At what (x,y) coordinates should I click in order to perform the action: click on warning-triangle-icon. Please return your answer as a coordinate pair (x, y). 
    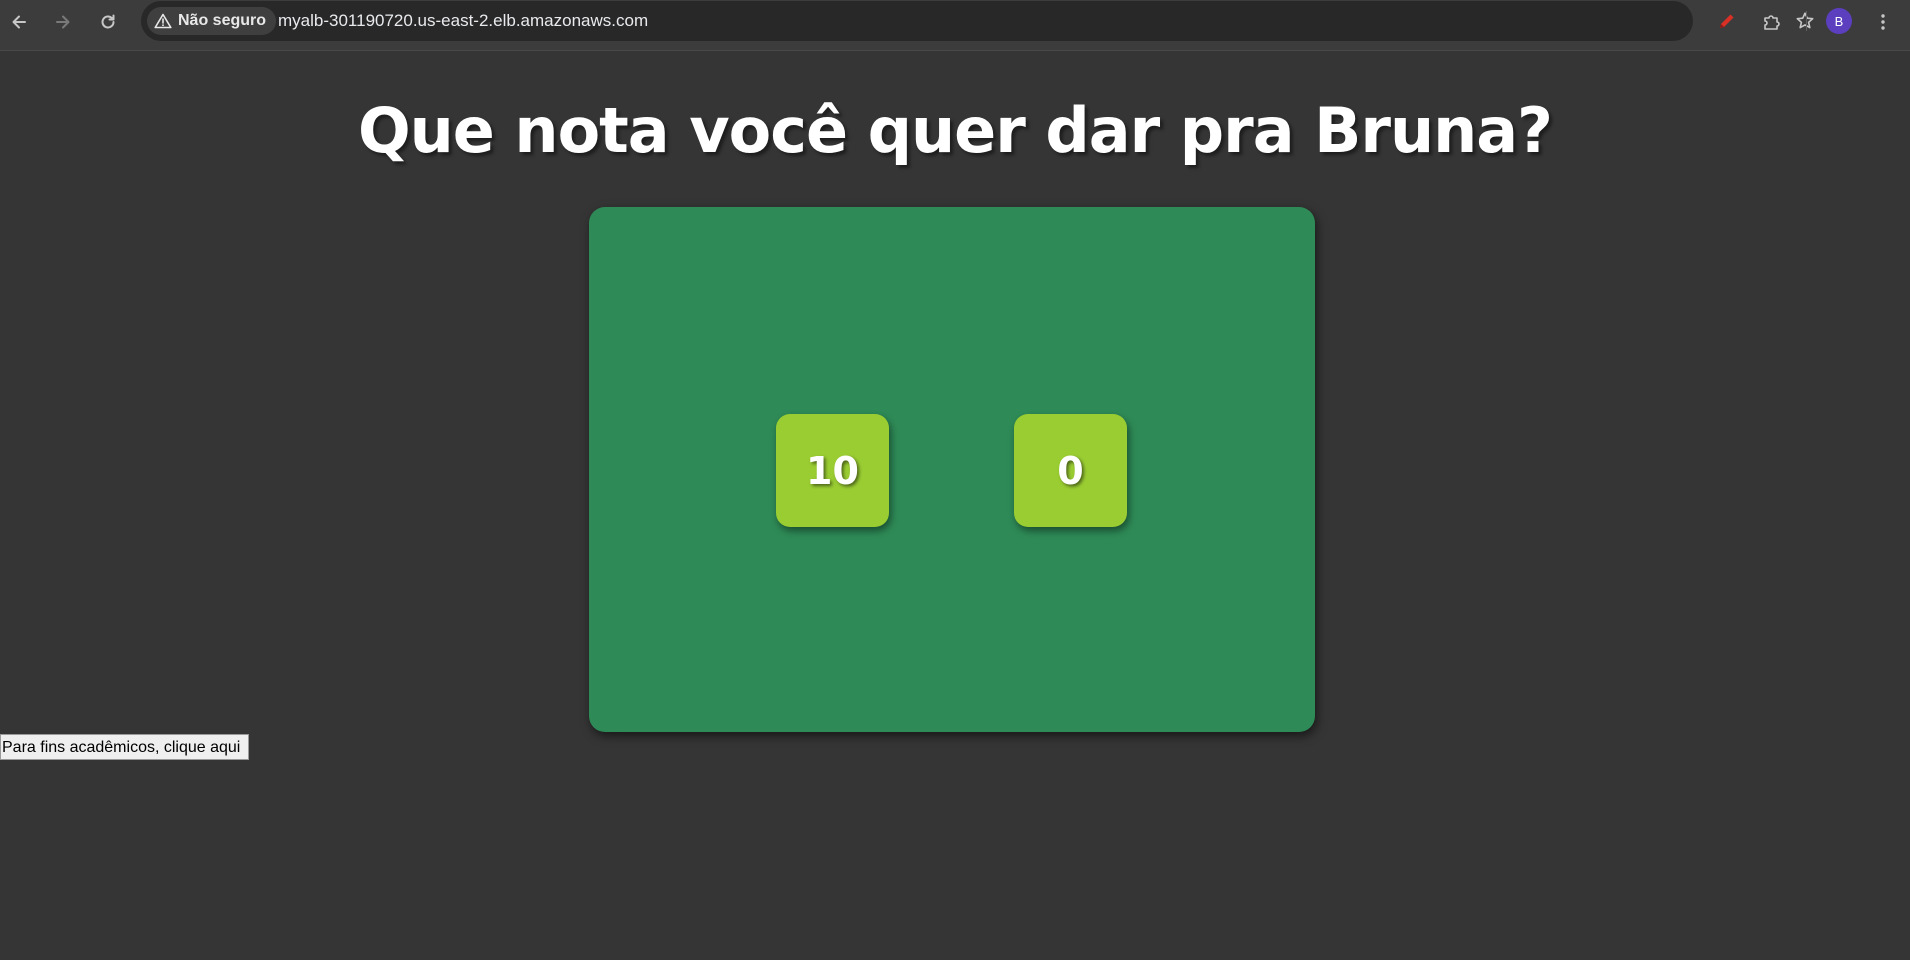
    Looking at the image, I should click on (163, 21).